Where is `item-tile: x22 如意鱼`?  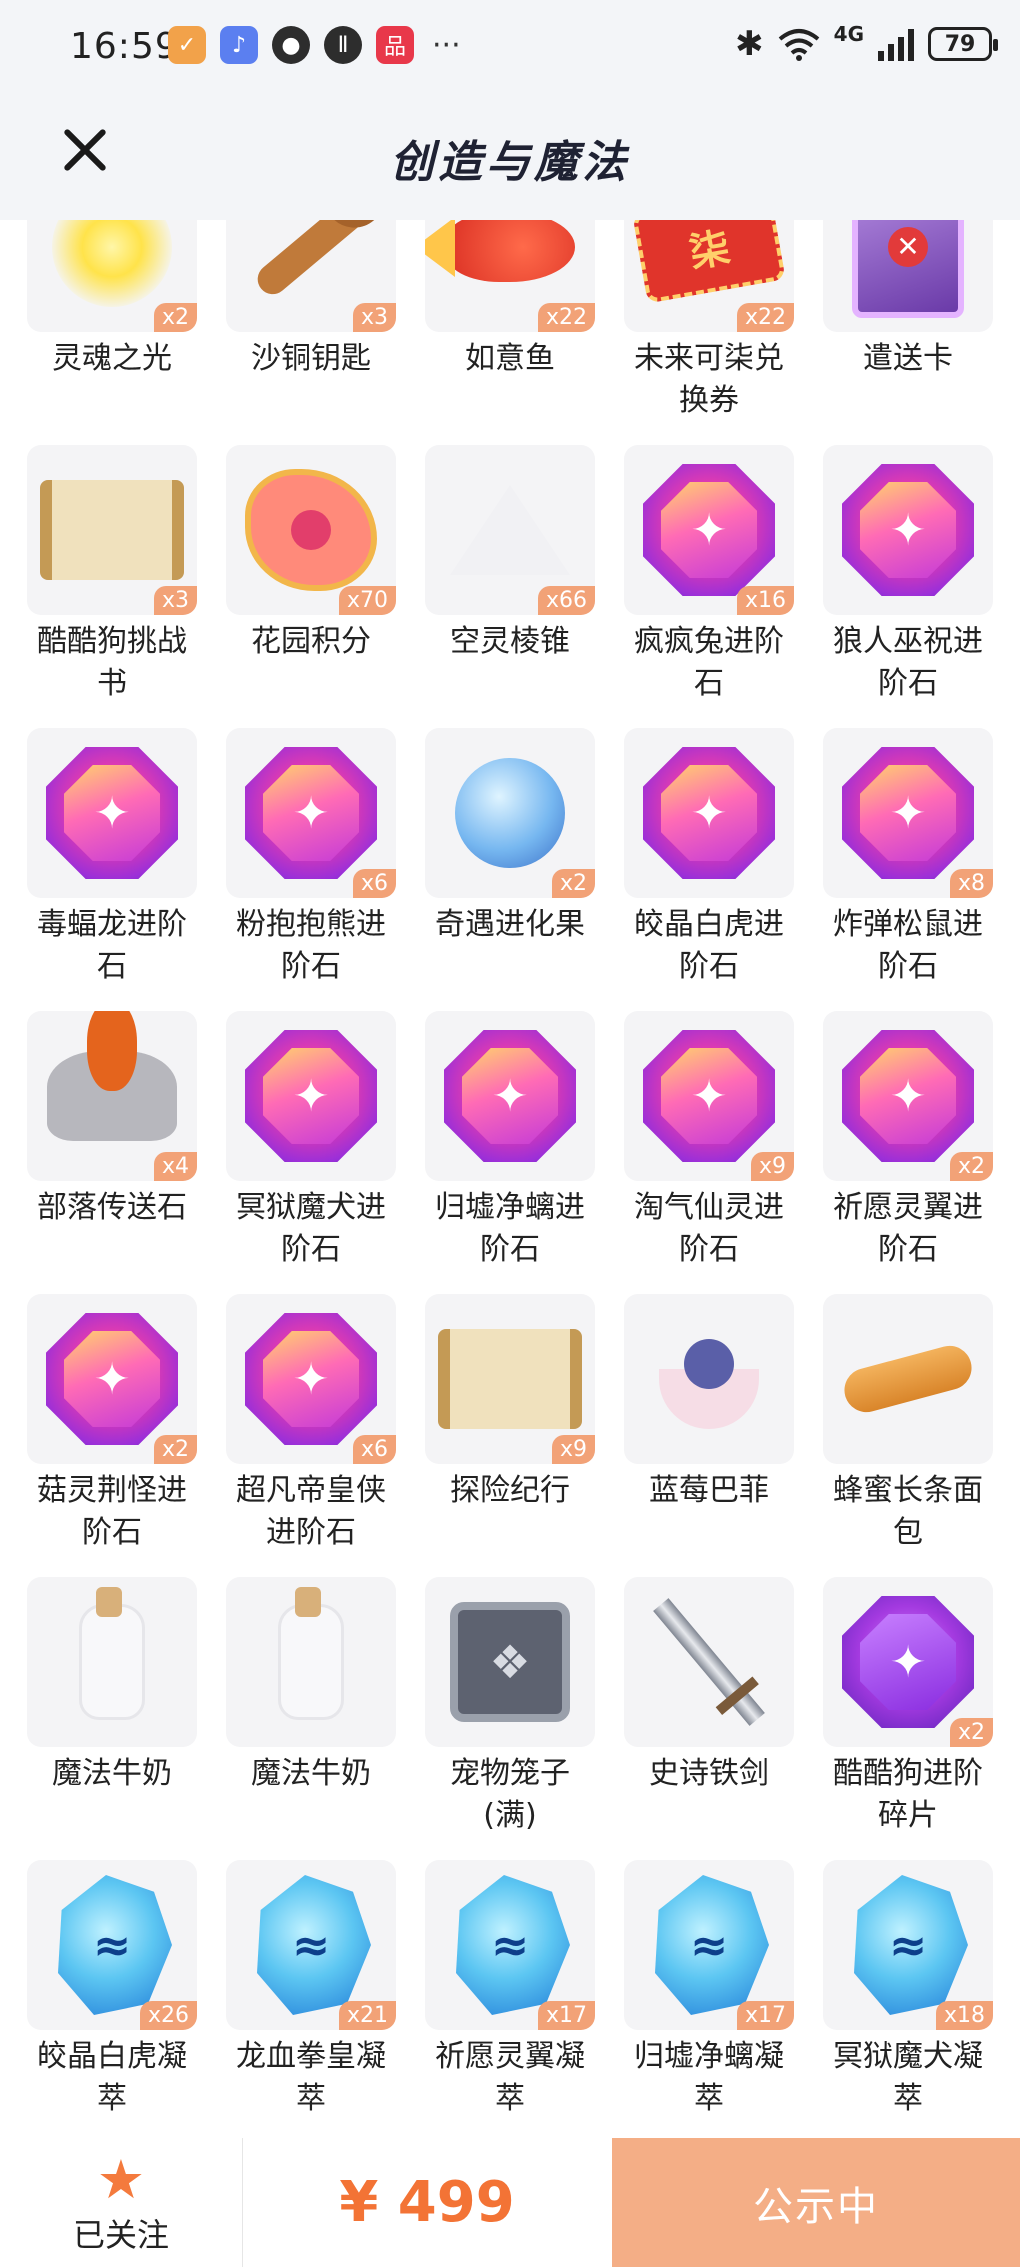 item-tile: x22 如意鱼 is located at coordinates (510, 332).